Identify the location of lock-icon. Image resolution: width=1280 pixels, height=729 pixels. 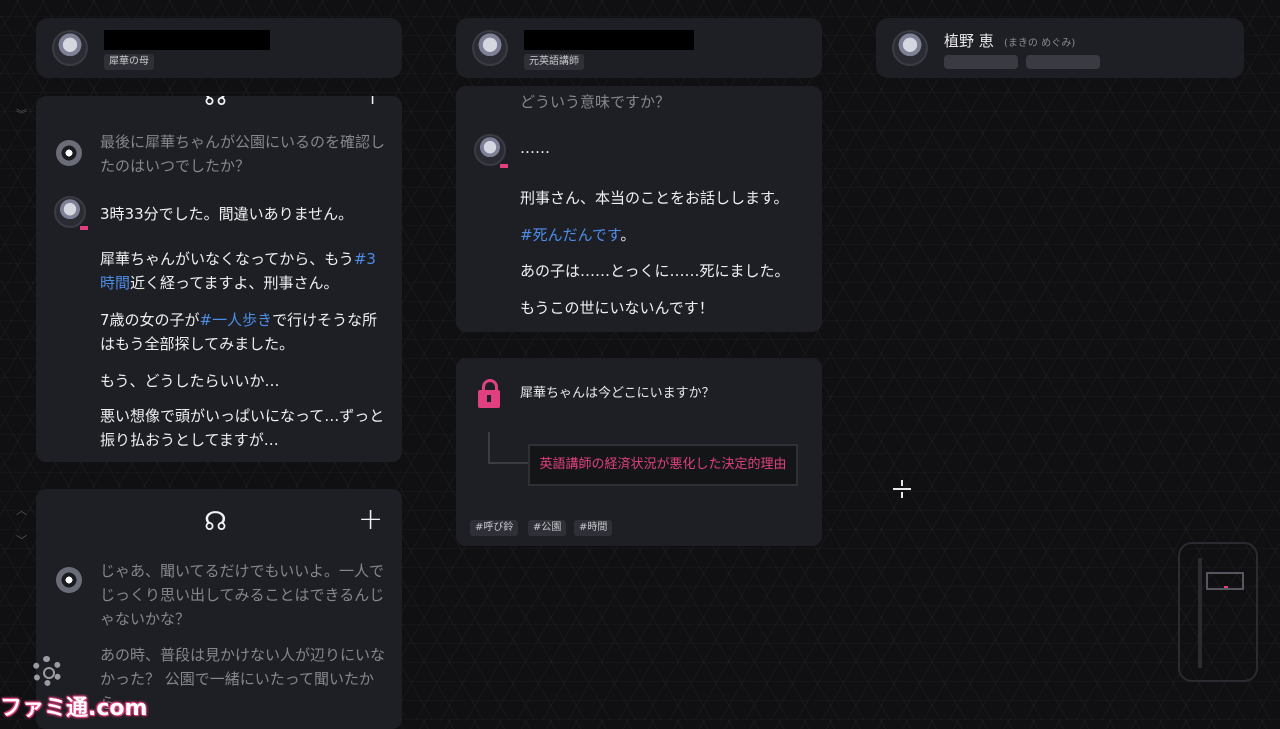
(489, 393).